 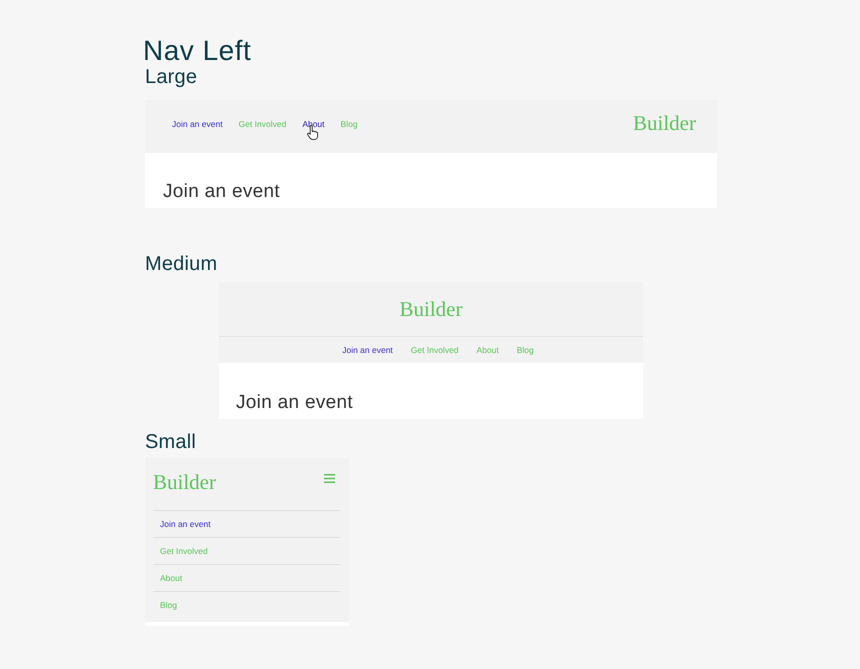 What do you see at coordinates (197, 51) in the screenshot?
I see `page-title: Nav Left` at bounding box center [197, 51].